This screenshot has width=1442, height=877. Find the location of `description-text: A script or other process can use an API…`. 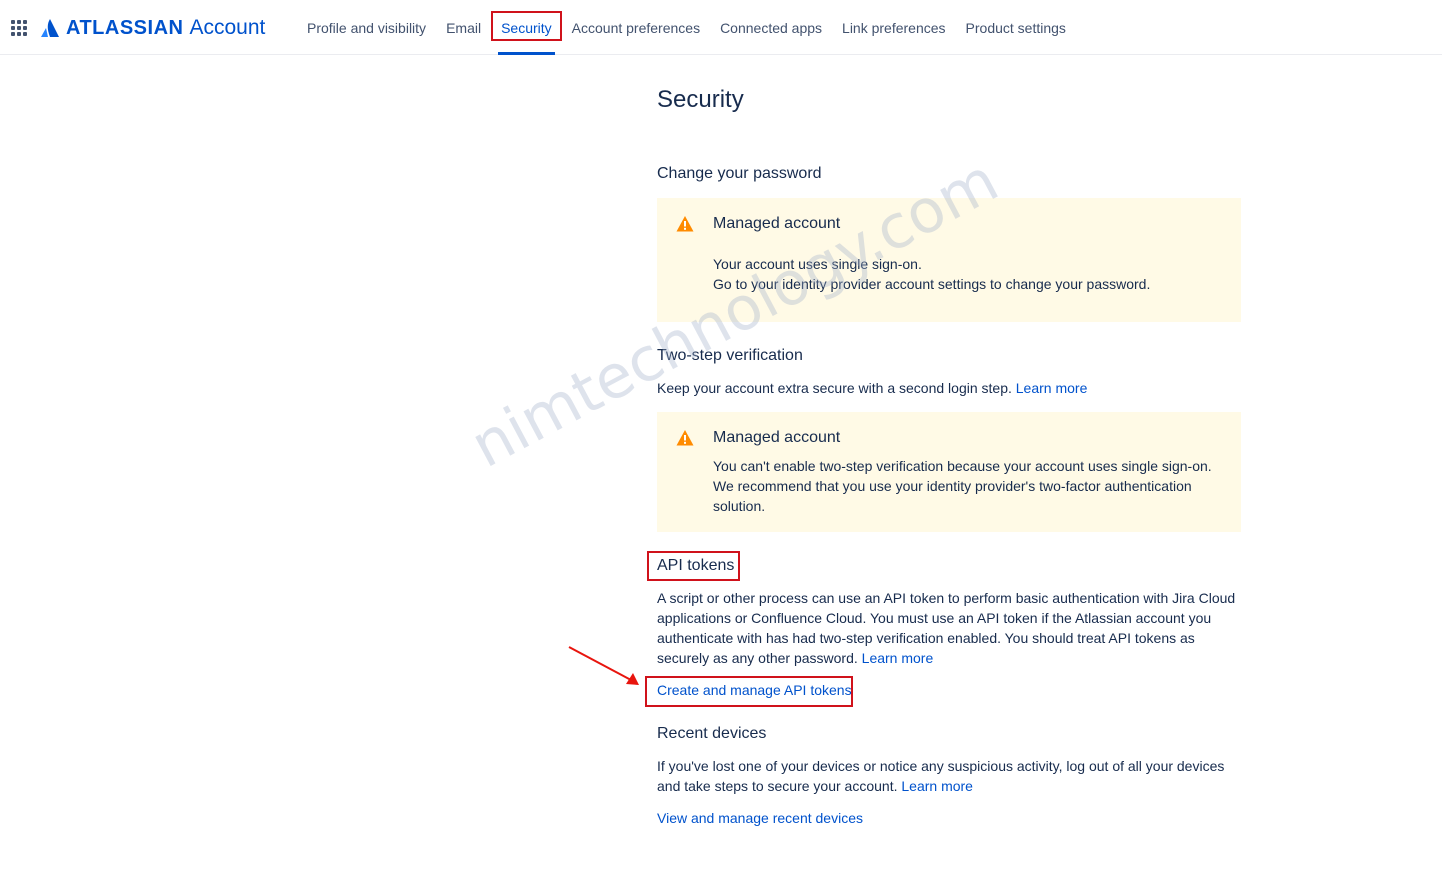

description-text: A script or other process can use an API… is located at coordinates (946, 628).